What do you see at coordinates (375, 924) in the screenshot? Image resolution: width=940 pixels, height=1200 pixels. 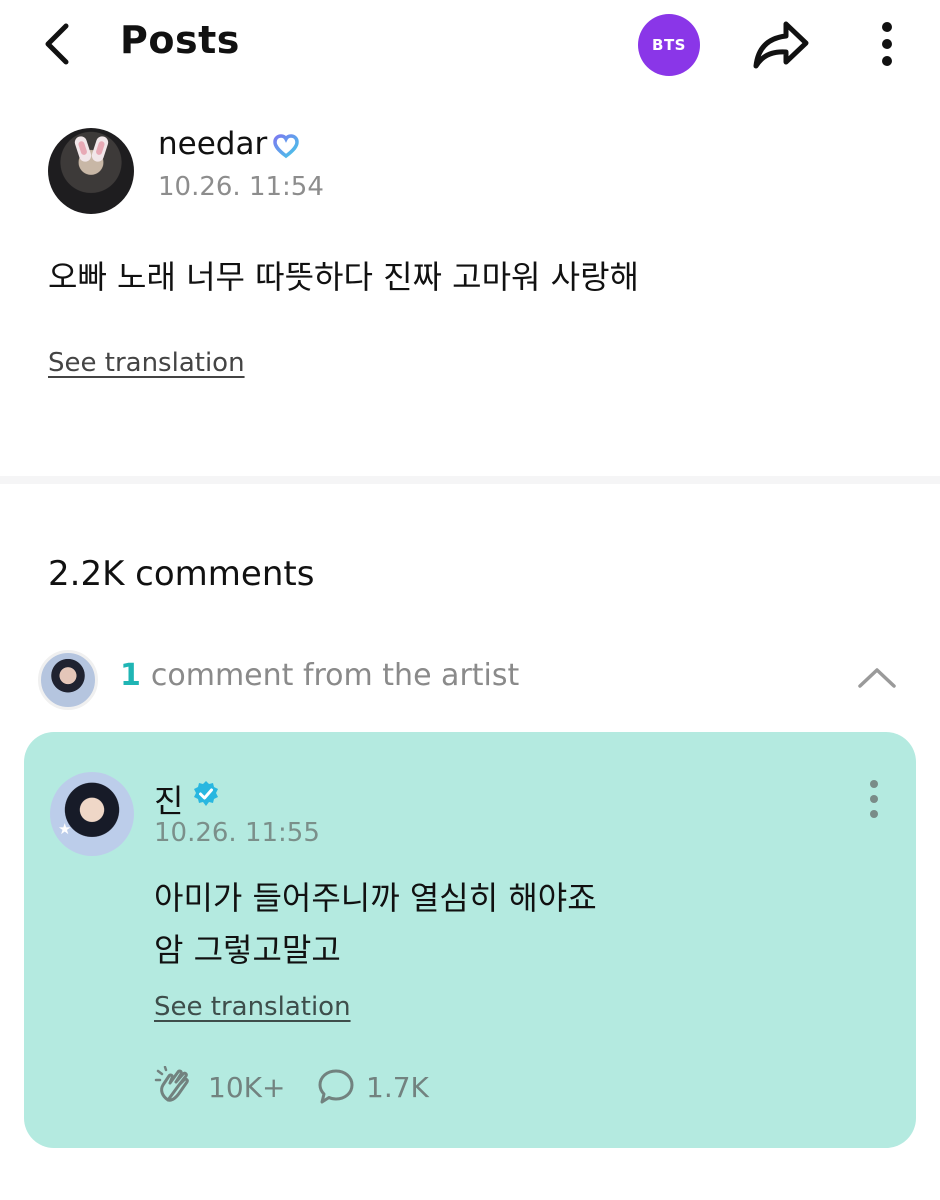 I see `comment-body: 아미가 들어주니까 열심히 해야죠 암 그렇고말고` at bounding box center [375, 924].